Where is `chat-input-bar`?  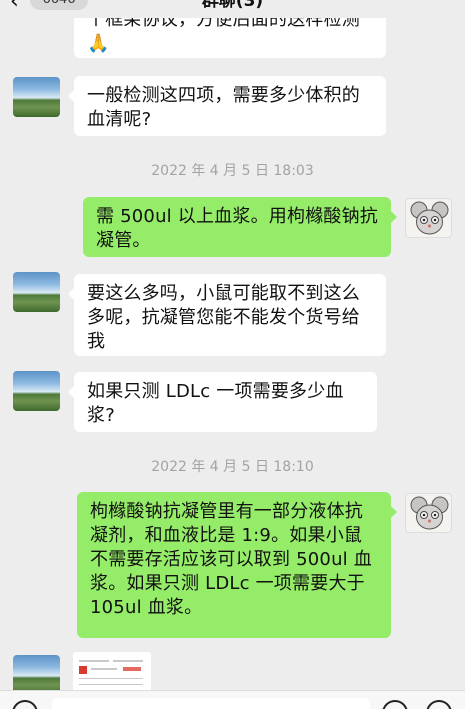
chat-input-bar is located at coordinates (232, 699).